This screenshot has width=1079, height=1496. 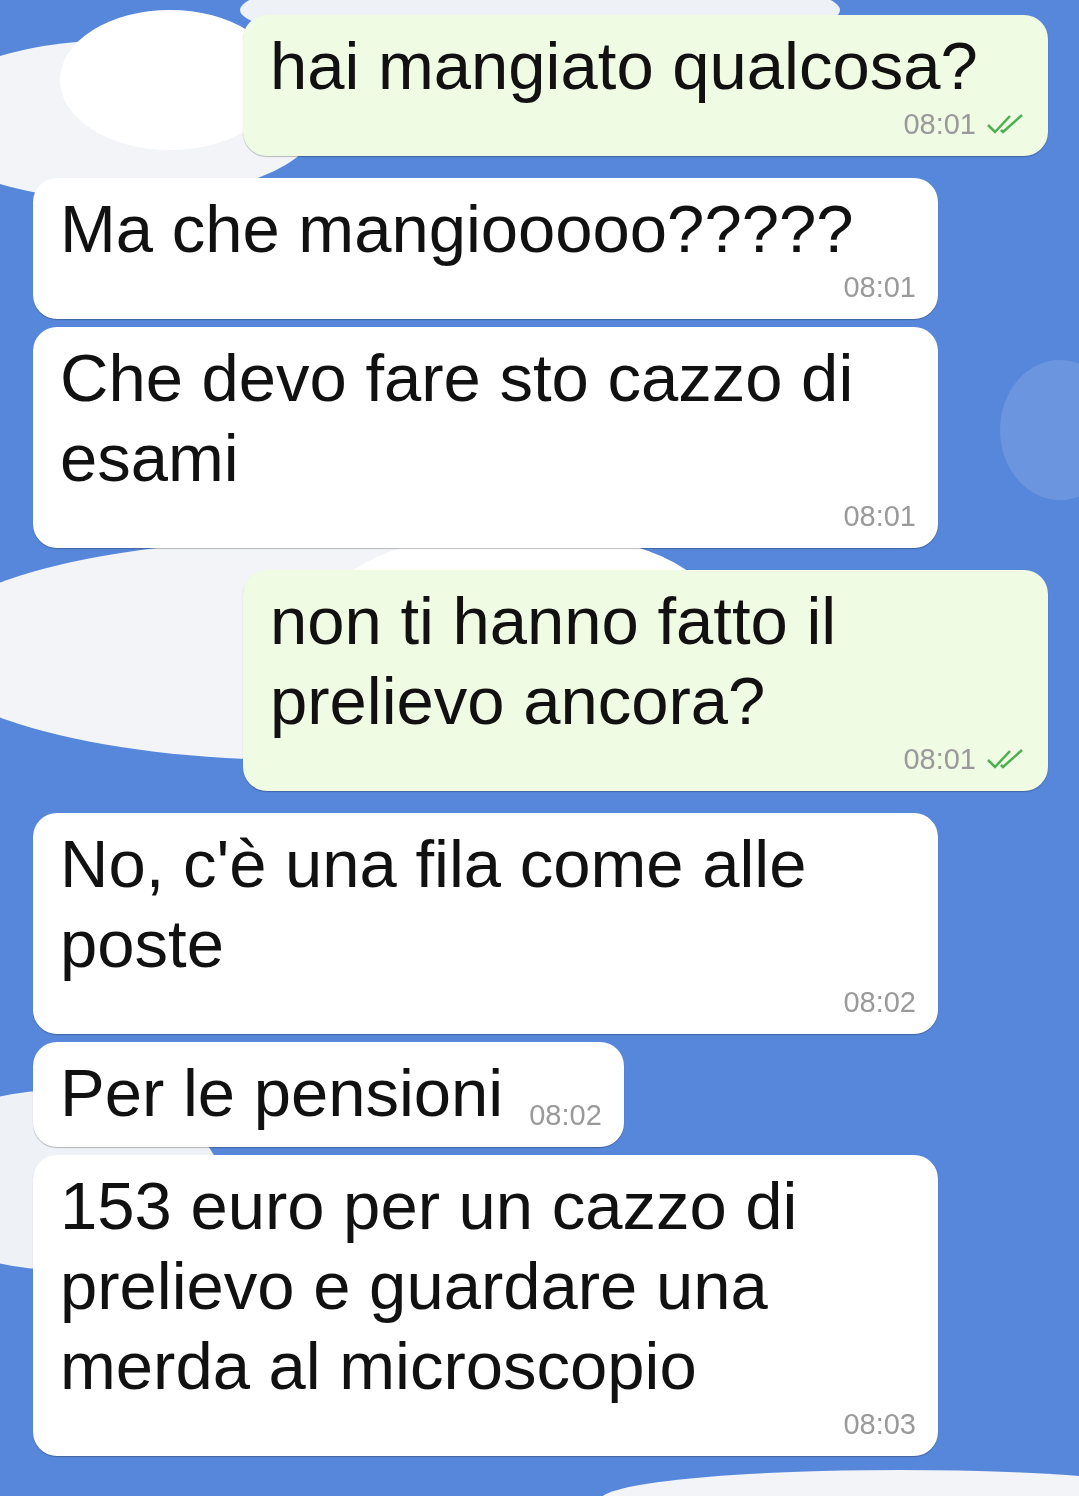 I want to click on message-text: 153 euro per un cazzo di prelievo e guardare una merda al microscopio, so click(x=429, y=1286).